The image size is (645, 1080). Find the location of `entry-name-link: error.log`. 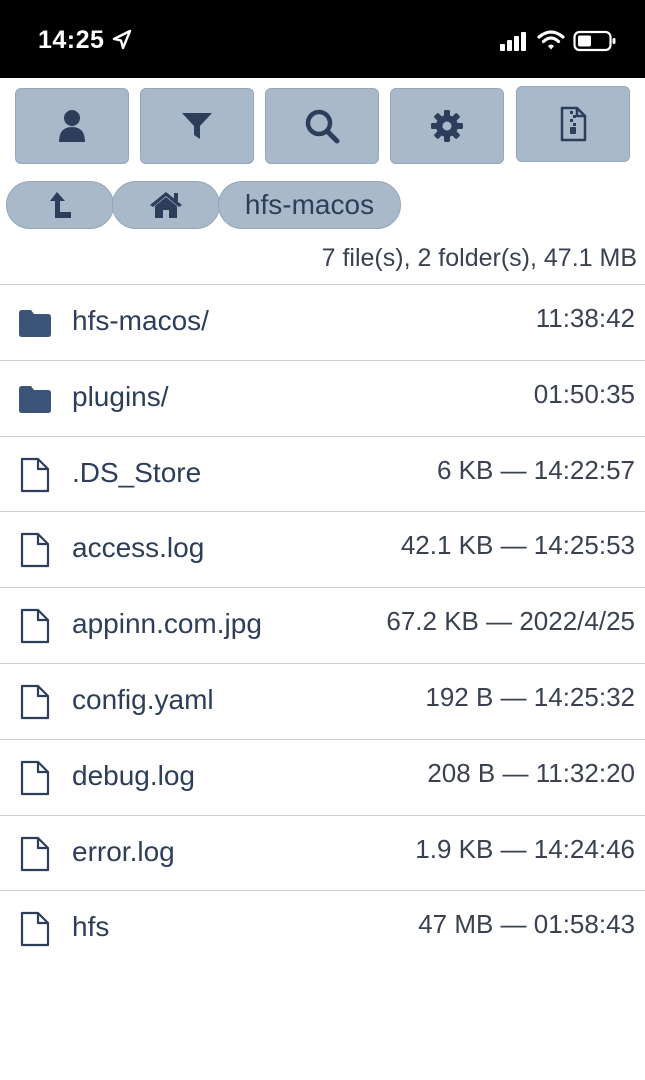

entry-name-link: error.log is located at coordinates (123, 852).